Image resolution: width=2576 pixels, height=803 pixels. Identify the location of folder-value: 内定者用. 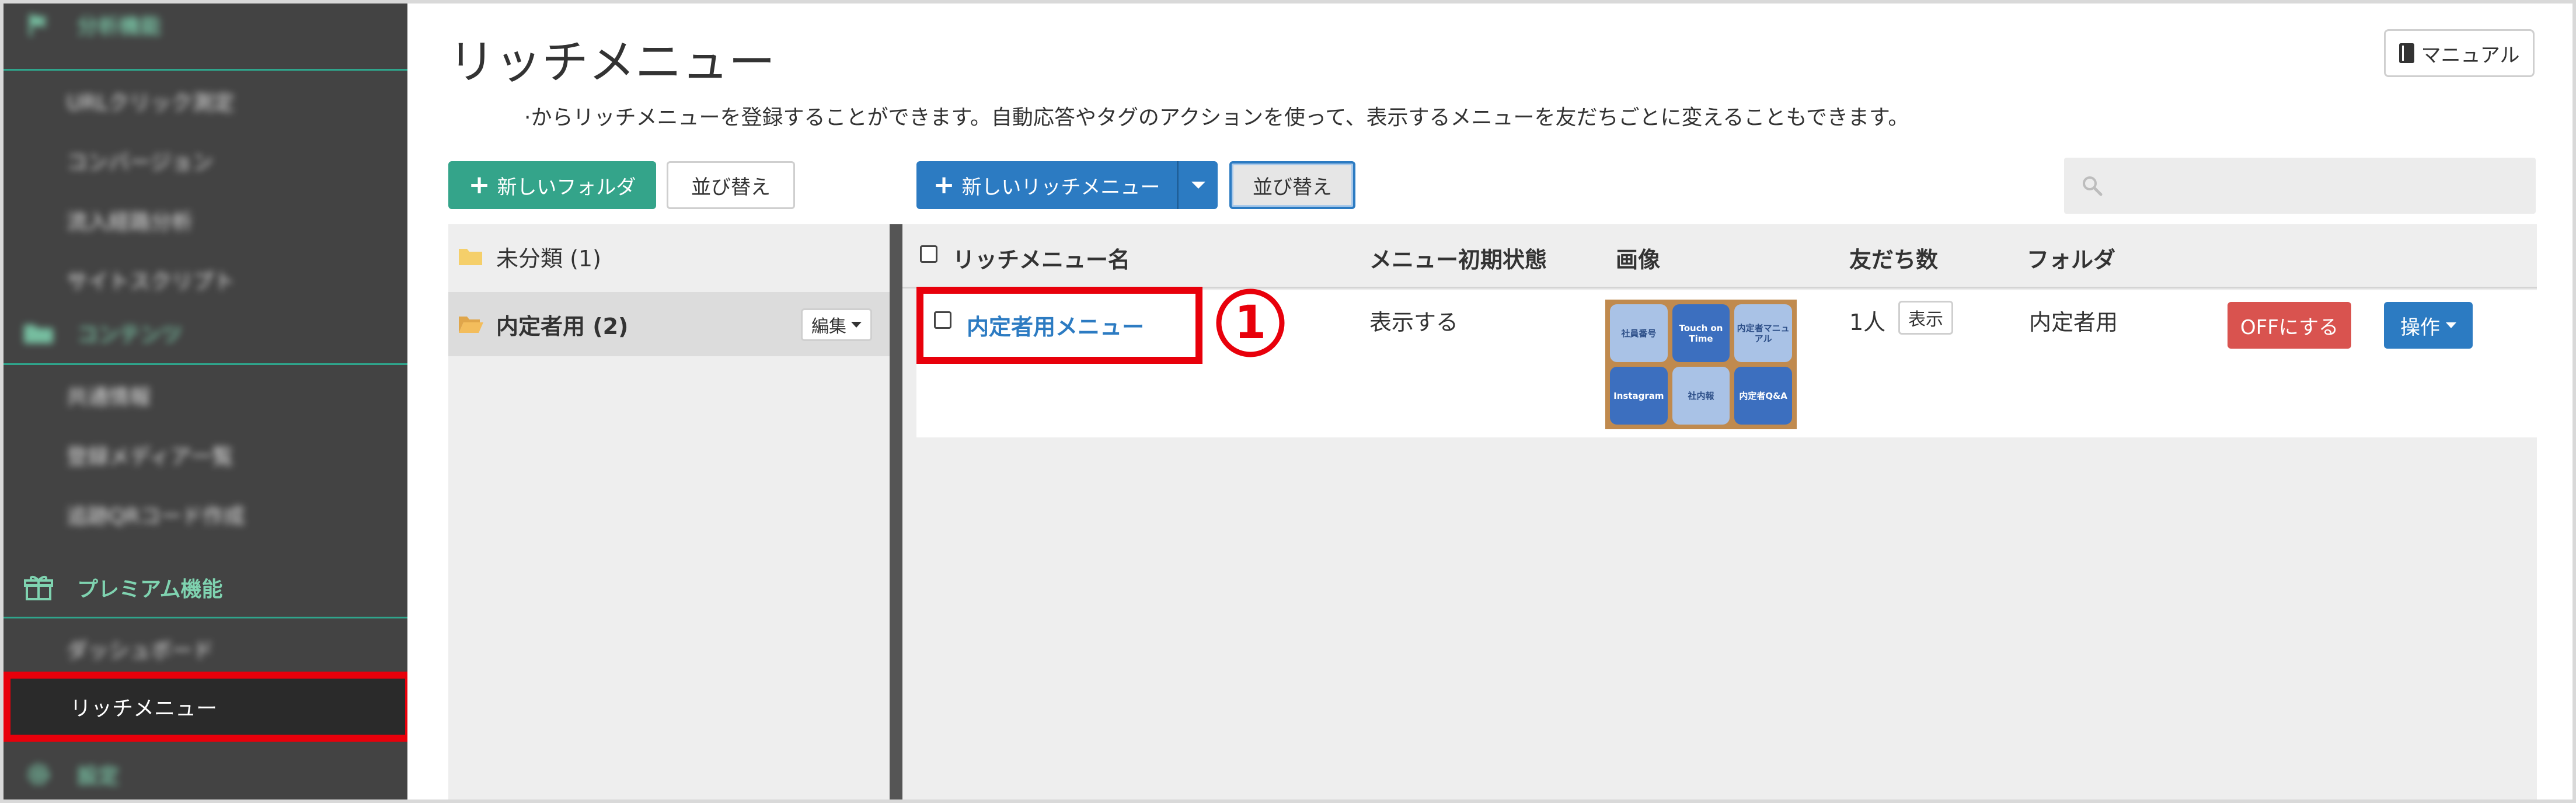
(2073, 322).